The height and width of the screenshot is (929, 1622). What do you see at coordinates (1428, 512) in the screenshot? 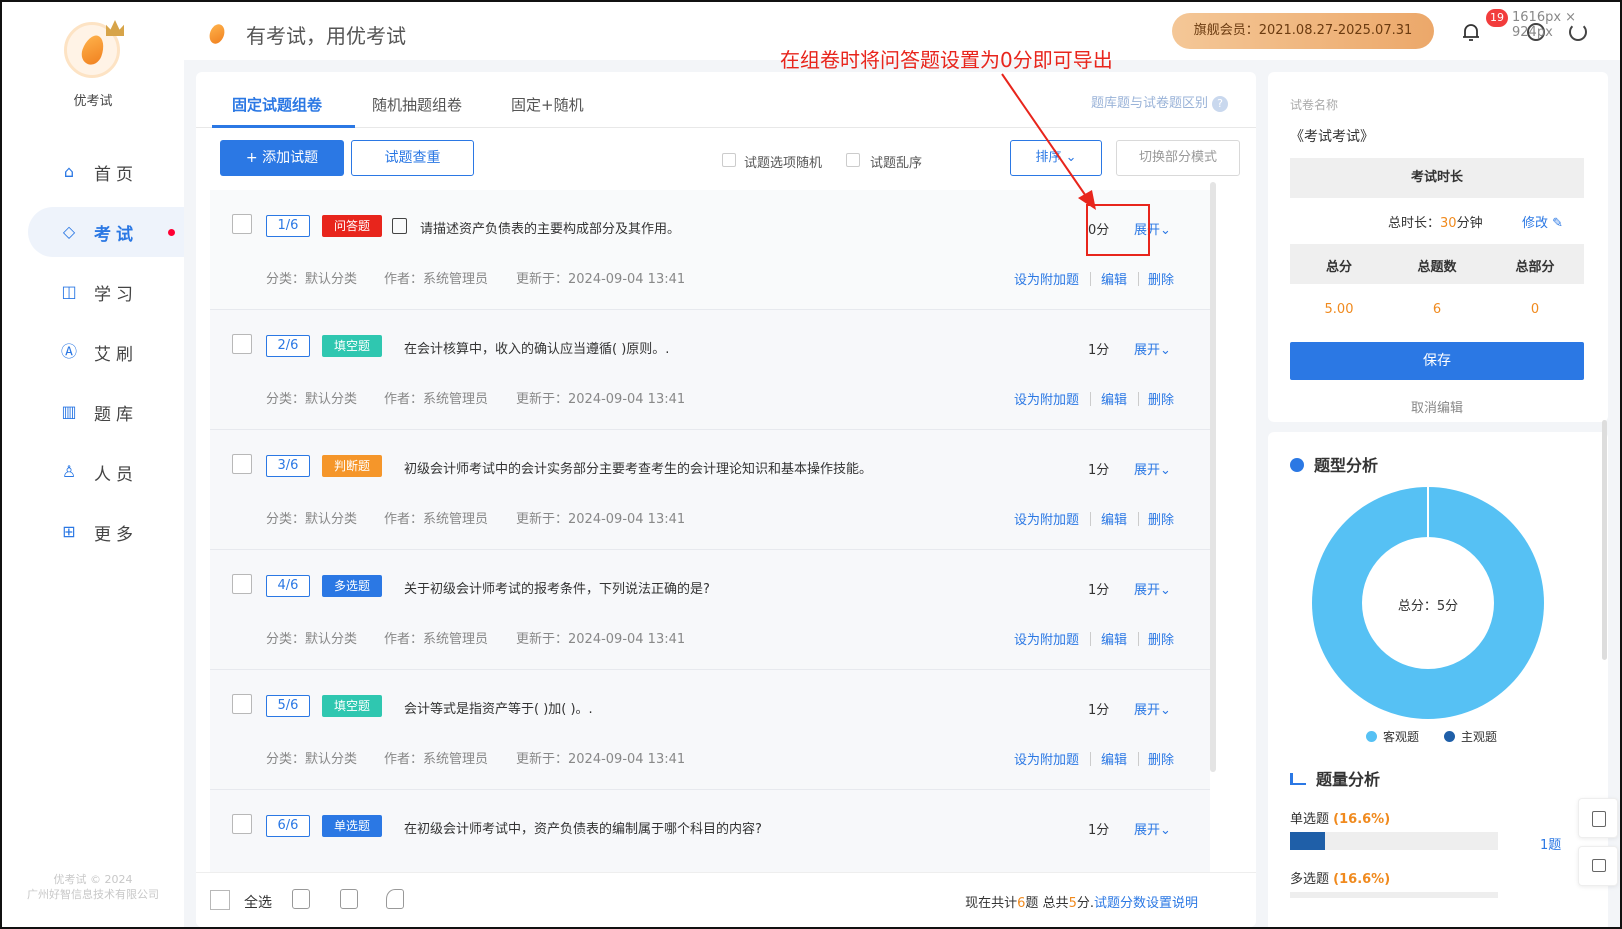
I see `donut-separator` at bounding box center [1428, 512].